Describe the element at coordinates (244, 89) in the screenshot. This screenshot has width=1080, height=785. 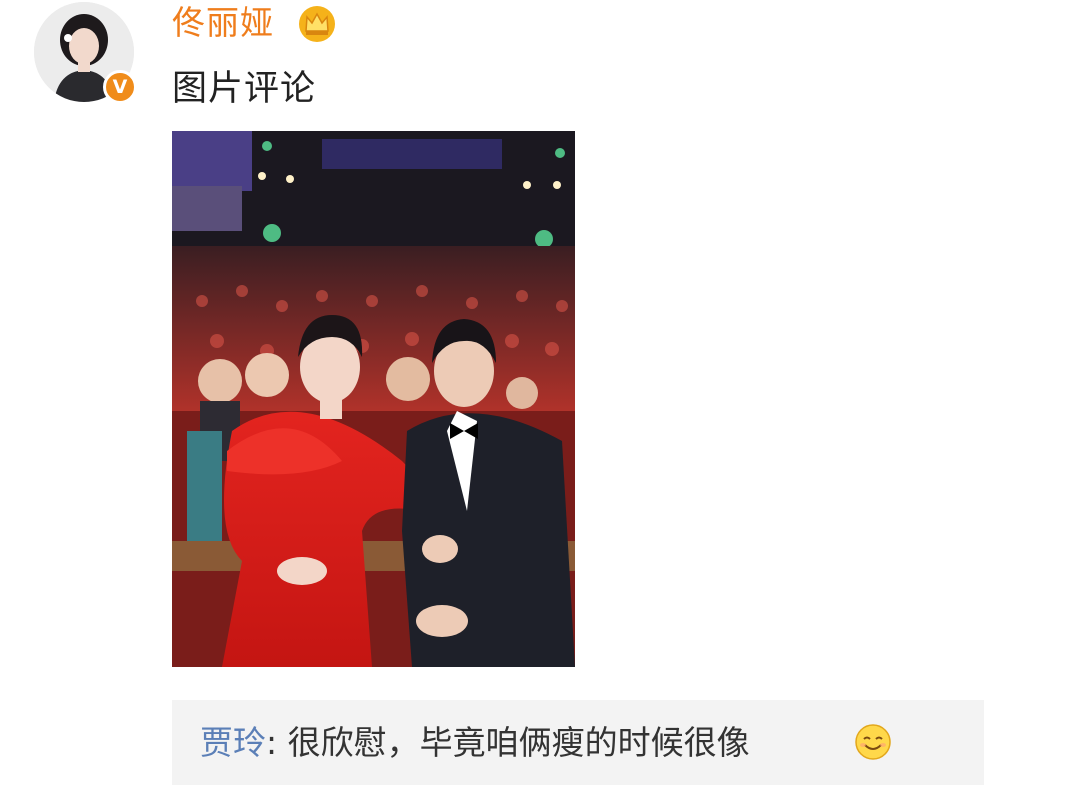
I see `post-text: 图片评论` at that location.